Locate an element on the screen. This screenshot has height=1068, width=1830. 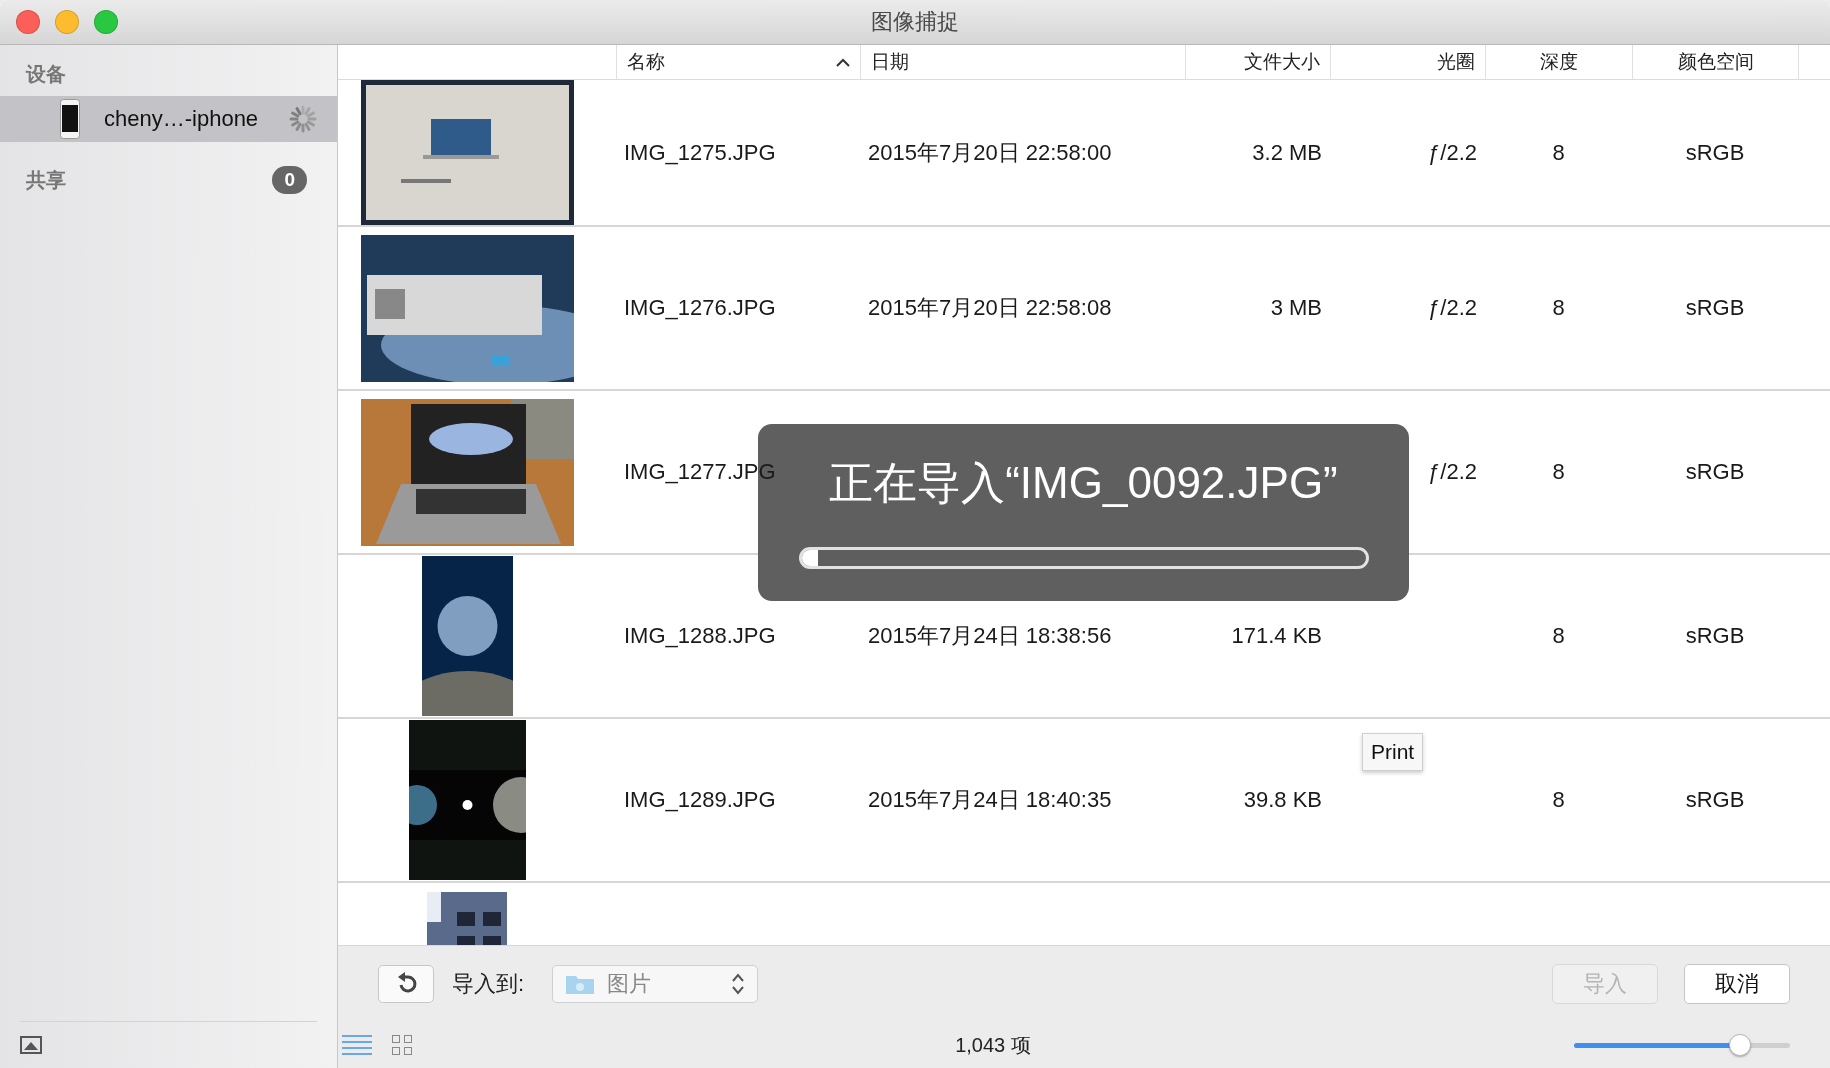
file-name: IMG_1288.JPG is located at coordinates (700, 636).